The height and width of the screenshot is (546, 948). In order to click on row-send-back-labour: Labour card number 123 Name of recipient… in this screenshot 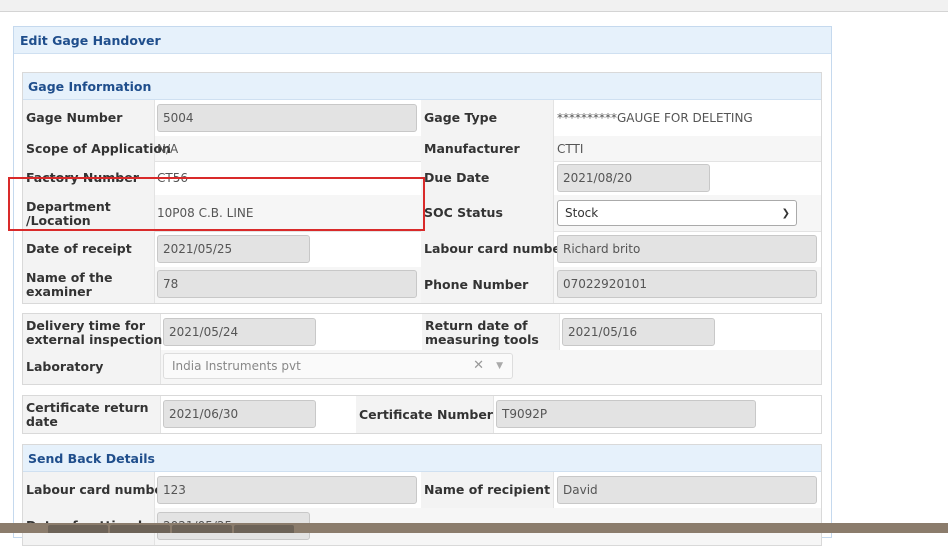, I will do `click(422, 490)`.